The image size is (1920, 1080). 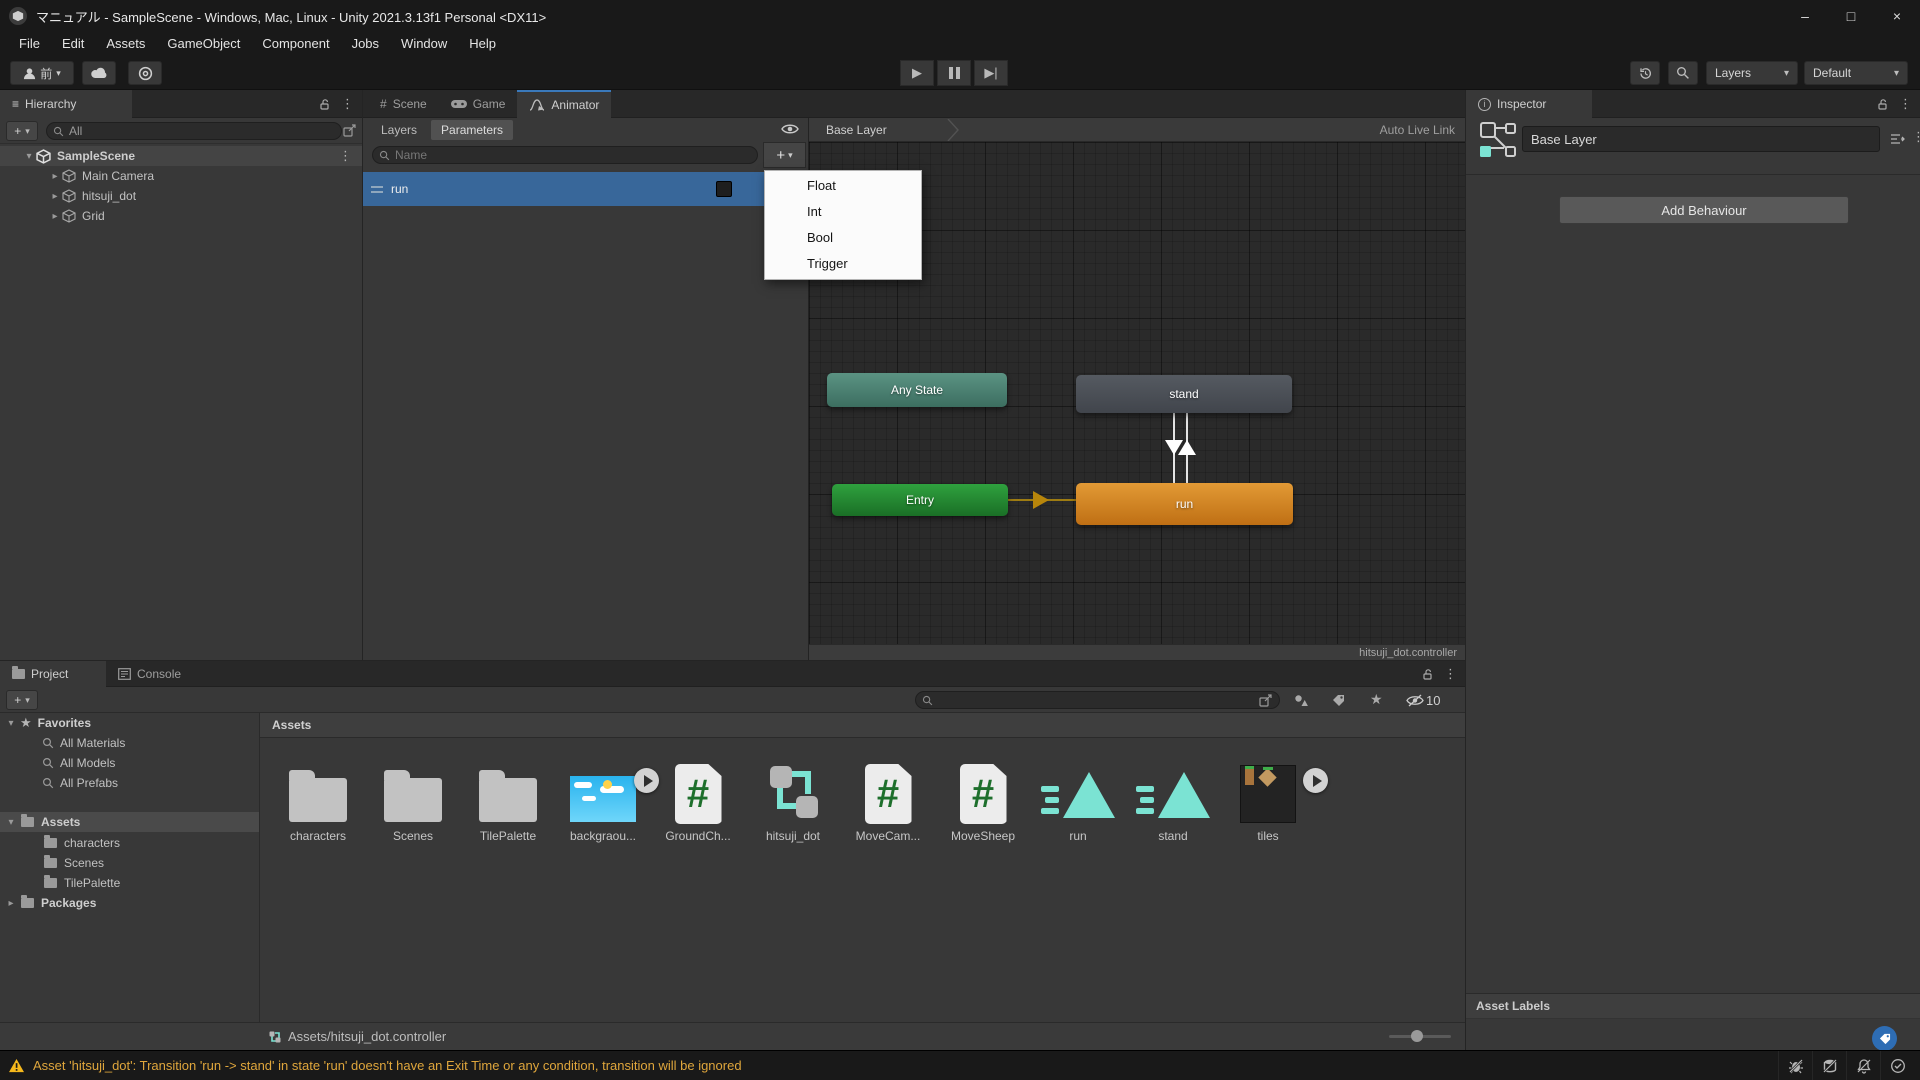 What do you see at coordinates (1275, 794) in the screenshot?
I see `asset-tiles: tiles` at bounding box center [1275, 794].